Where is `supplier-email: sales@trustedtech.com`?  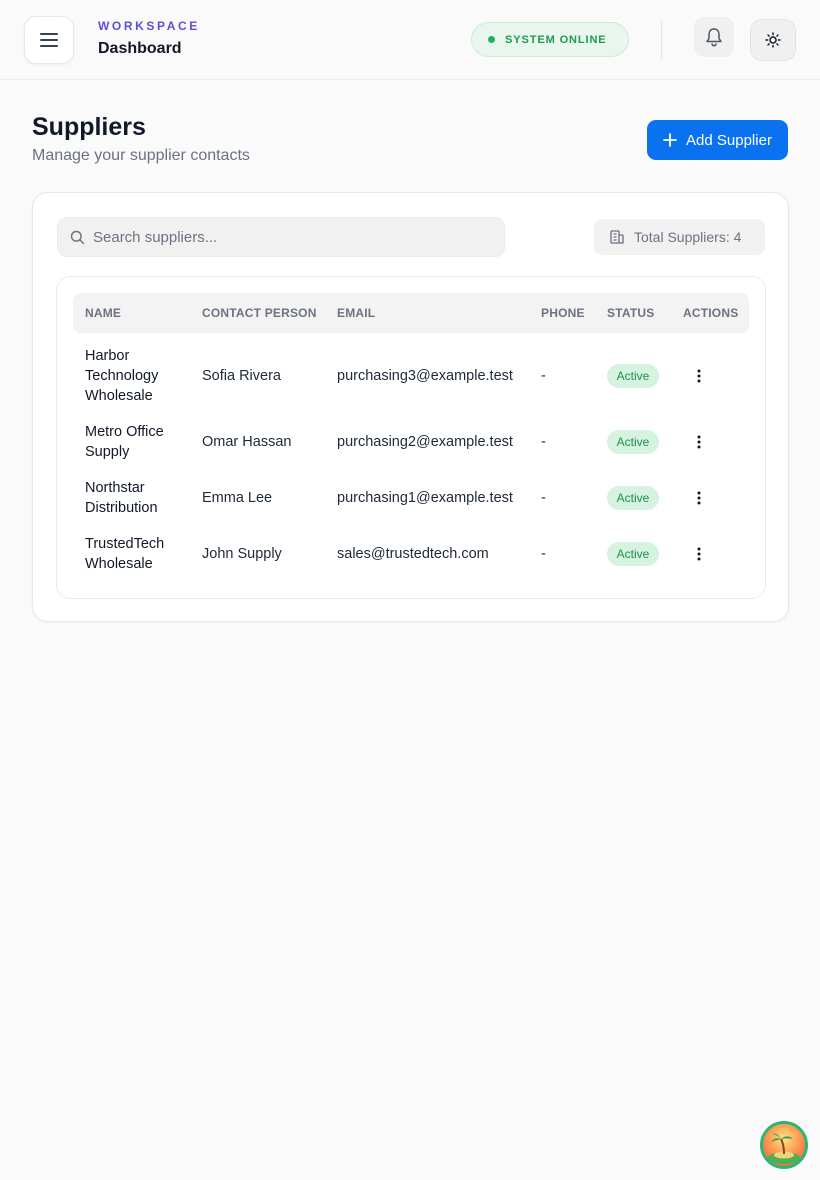 supplier-email: sales@trustedtech.com is located at coordinates (413, 554).